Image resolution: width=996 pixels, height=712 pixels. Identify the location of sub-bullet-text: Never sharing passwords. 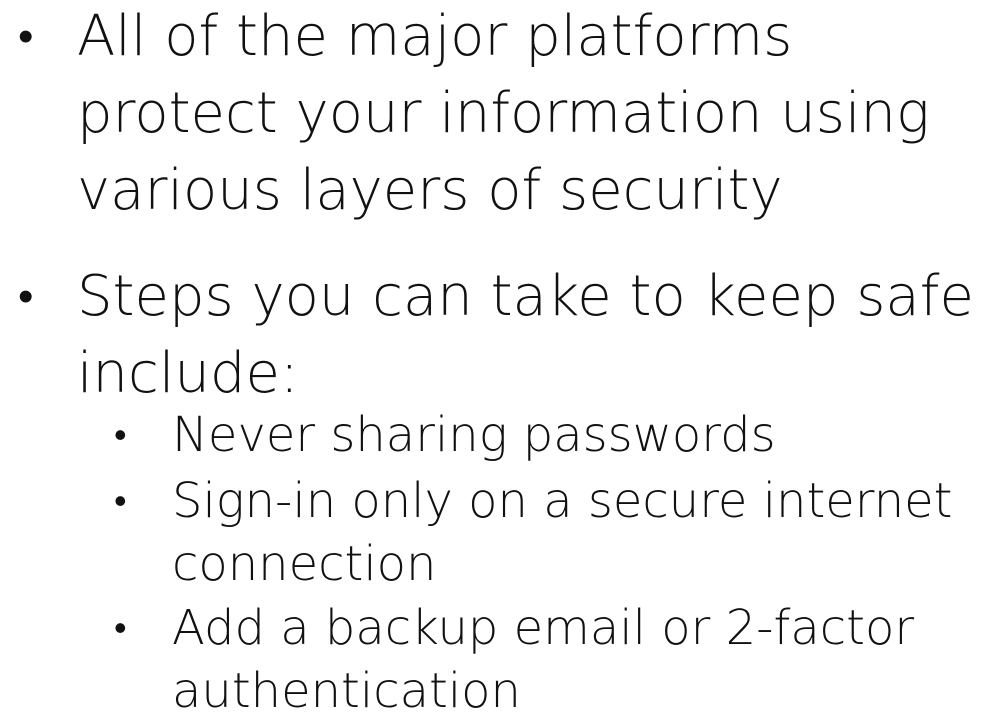
(474, 435).